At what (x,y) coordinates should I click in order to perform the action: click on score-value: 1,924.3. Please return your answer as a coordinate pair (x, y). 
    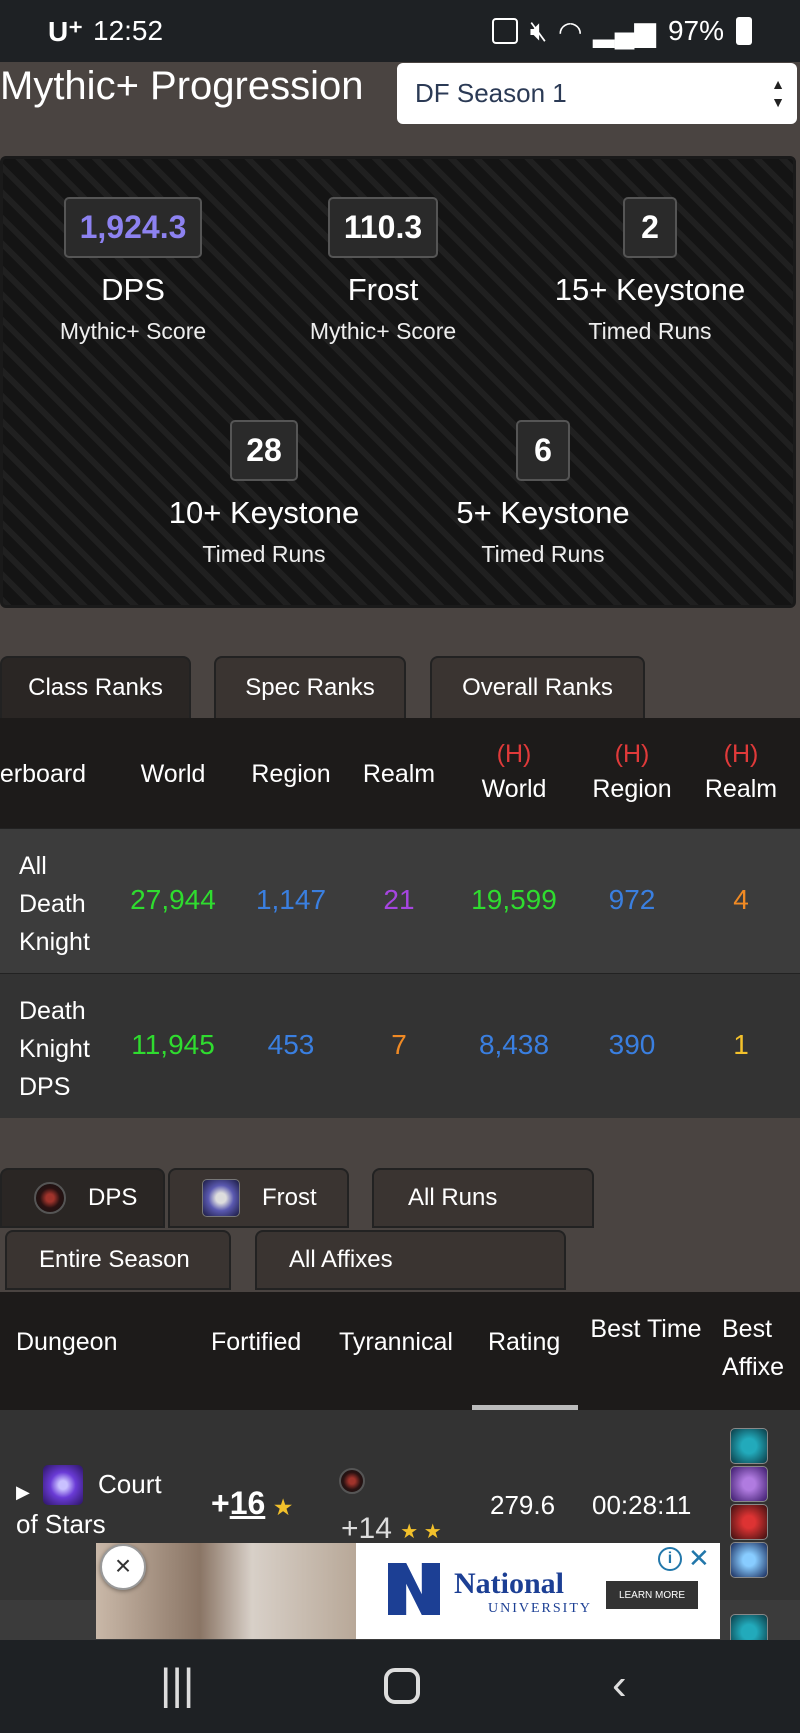
    Looking at the image, I should click on (133, 227).